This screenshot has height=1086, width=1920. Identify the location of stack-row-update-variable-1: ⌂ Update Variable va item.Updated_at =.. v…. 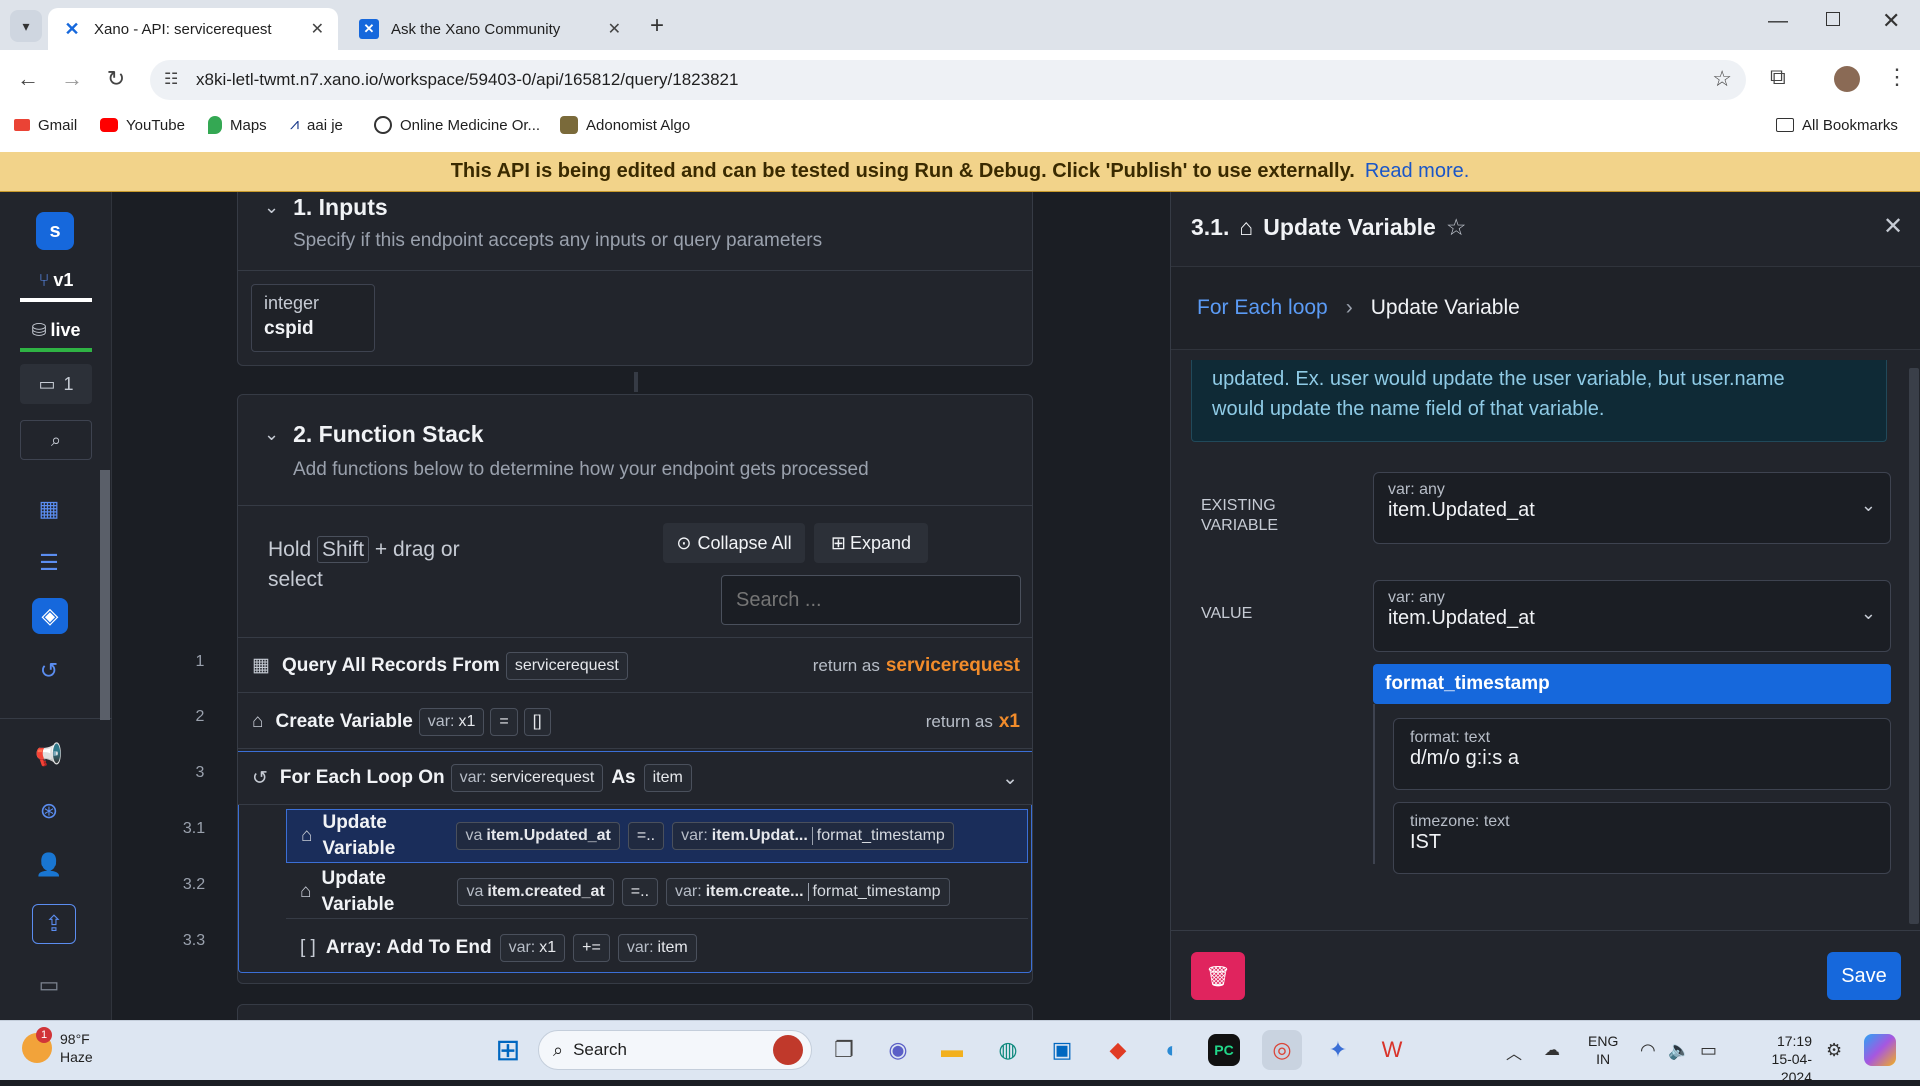
(657, 836).